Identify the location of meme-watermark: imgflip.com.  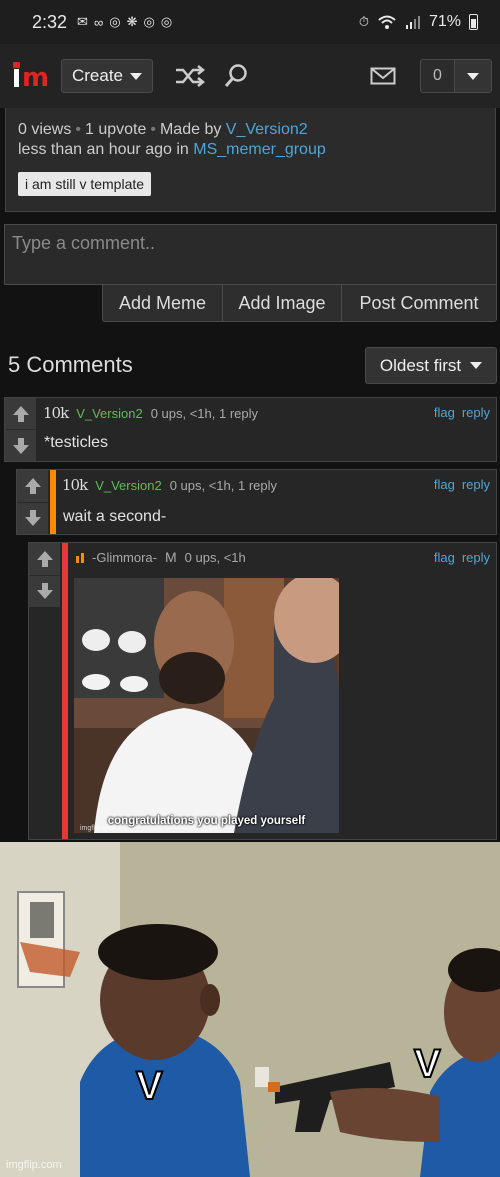
(98, 828).